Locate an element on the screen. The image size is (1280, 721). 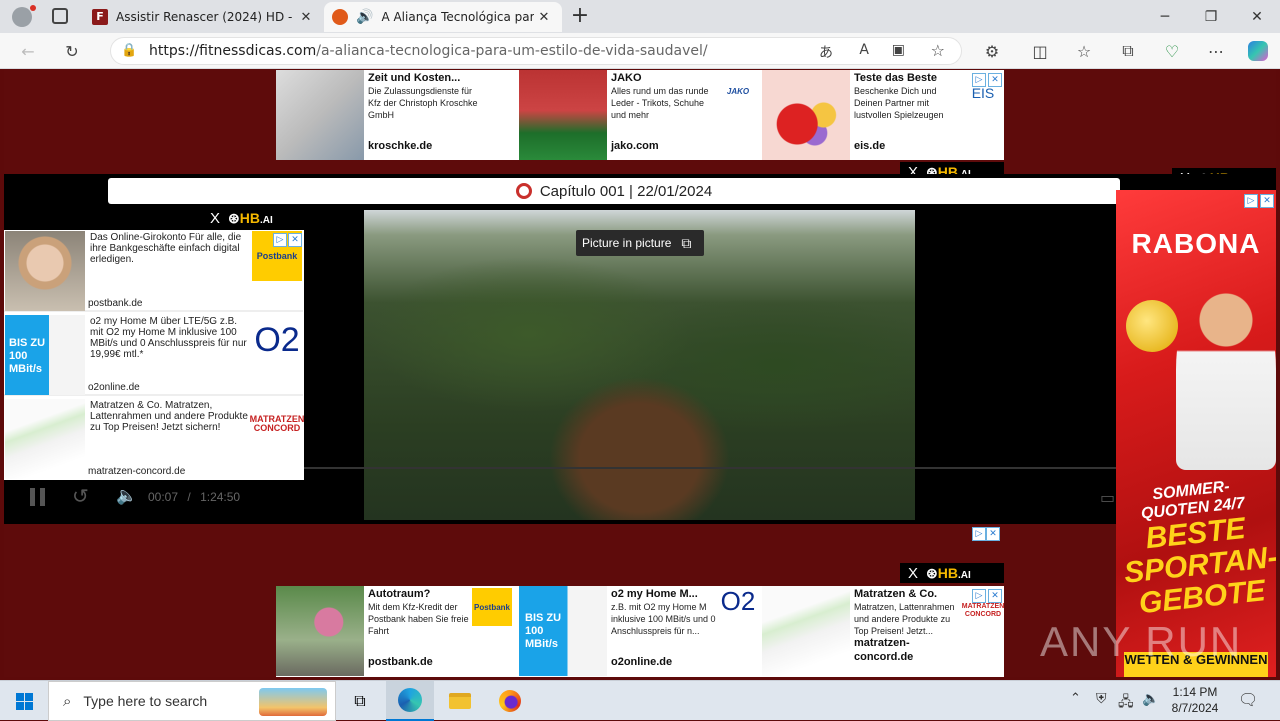
o2-logo: O2 is located at coordinates (738, 600).